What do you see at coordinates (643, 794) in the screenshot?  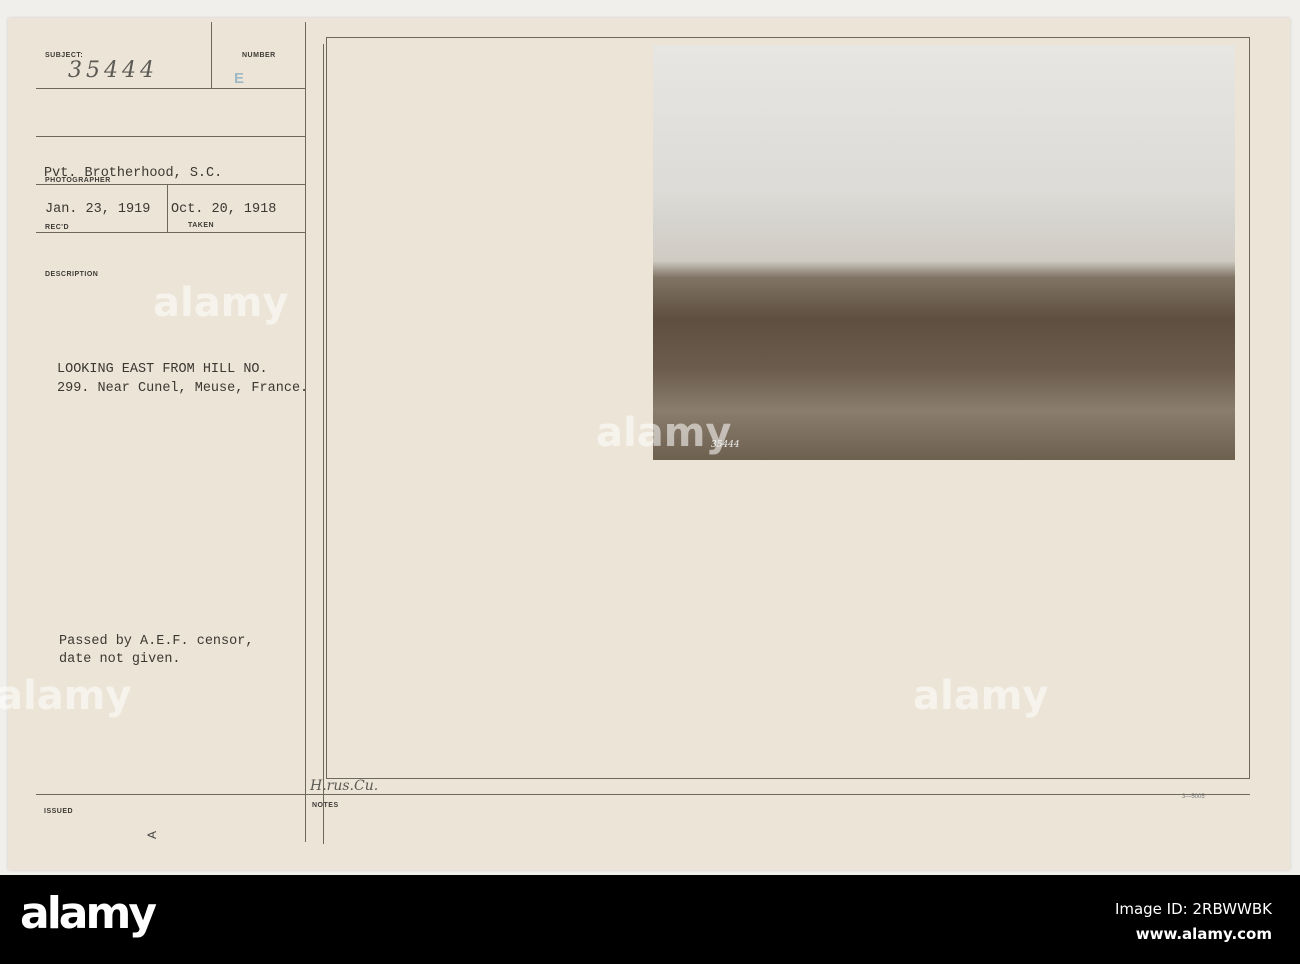 I see `notes-divider` at bounding box center [643, 794].